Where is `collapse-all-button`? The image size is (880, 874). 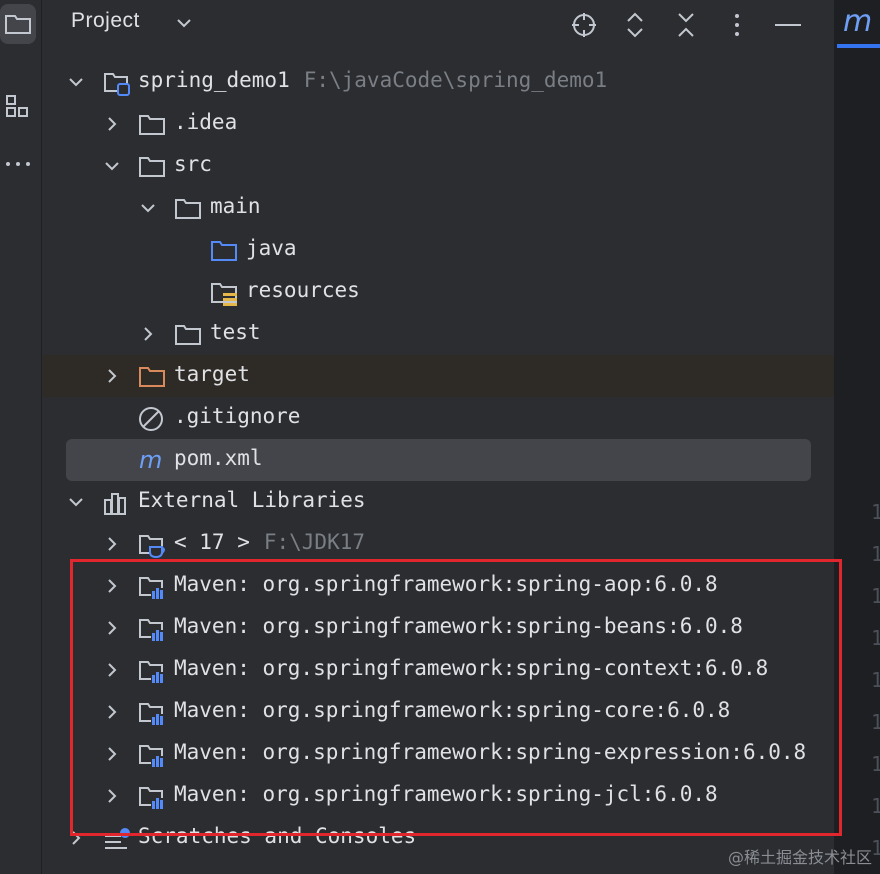
collapse-all-button is located at coordinates (686, 25).